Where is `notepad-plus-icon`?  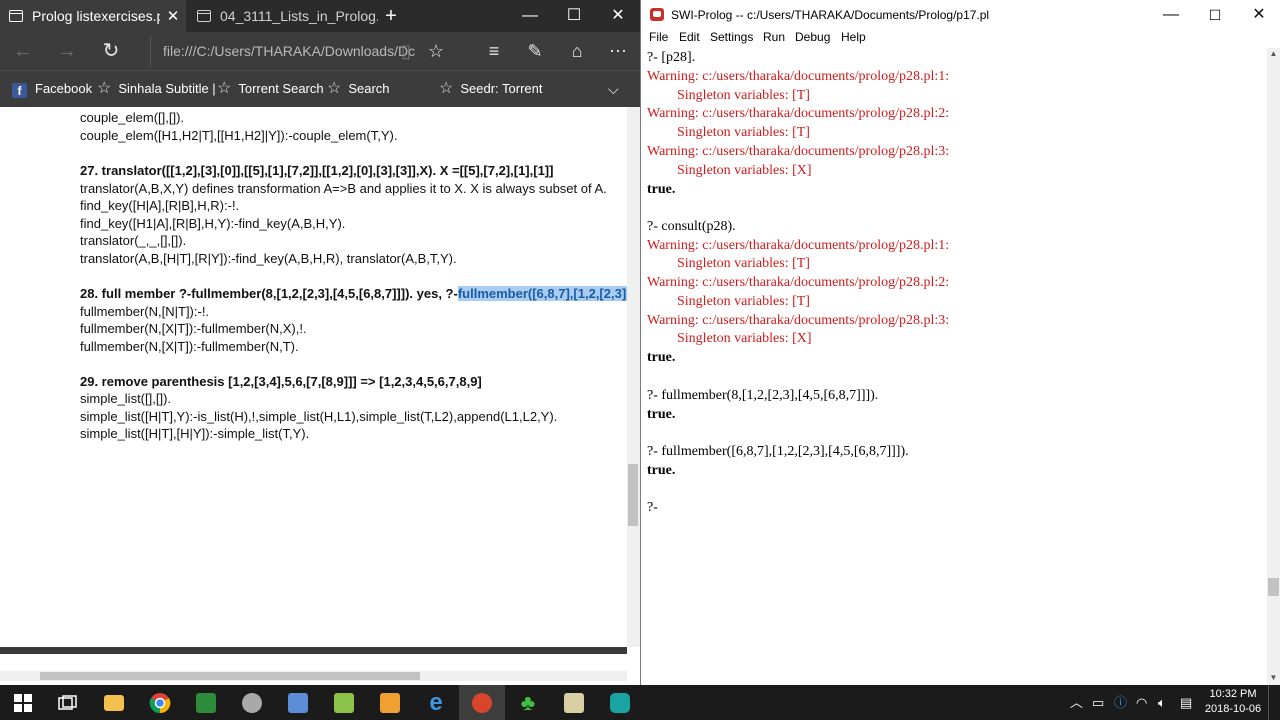
notepad-plus-icon is located at coordinates (344, 702).